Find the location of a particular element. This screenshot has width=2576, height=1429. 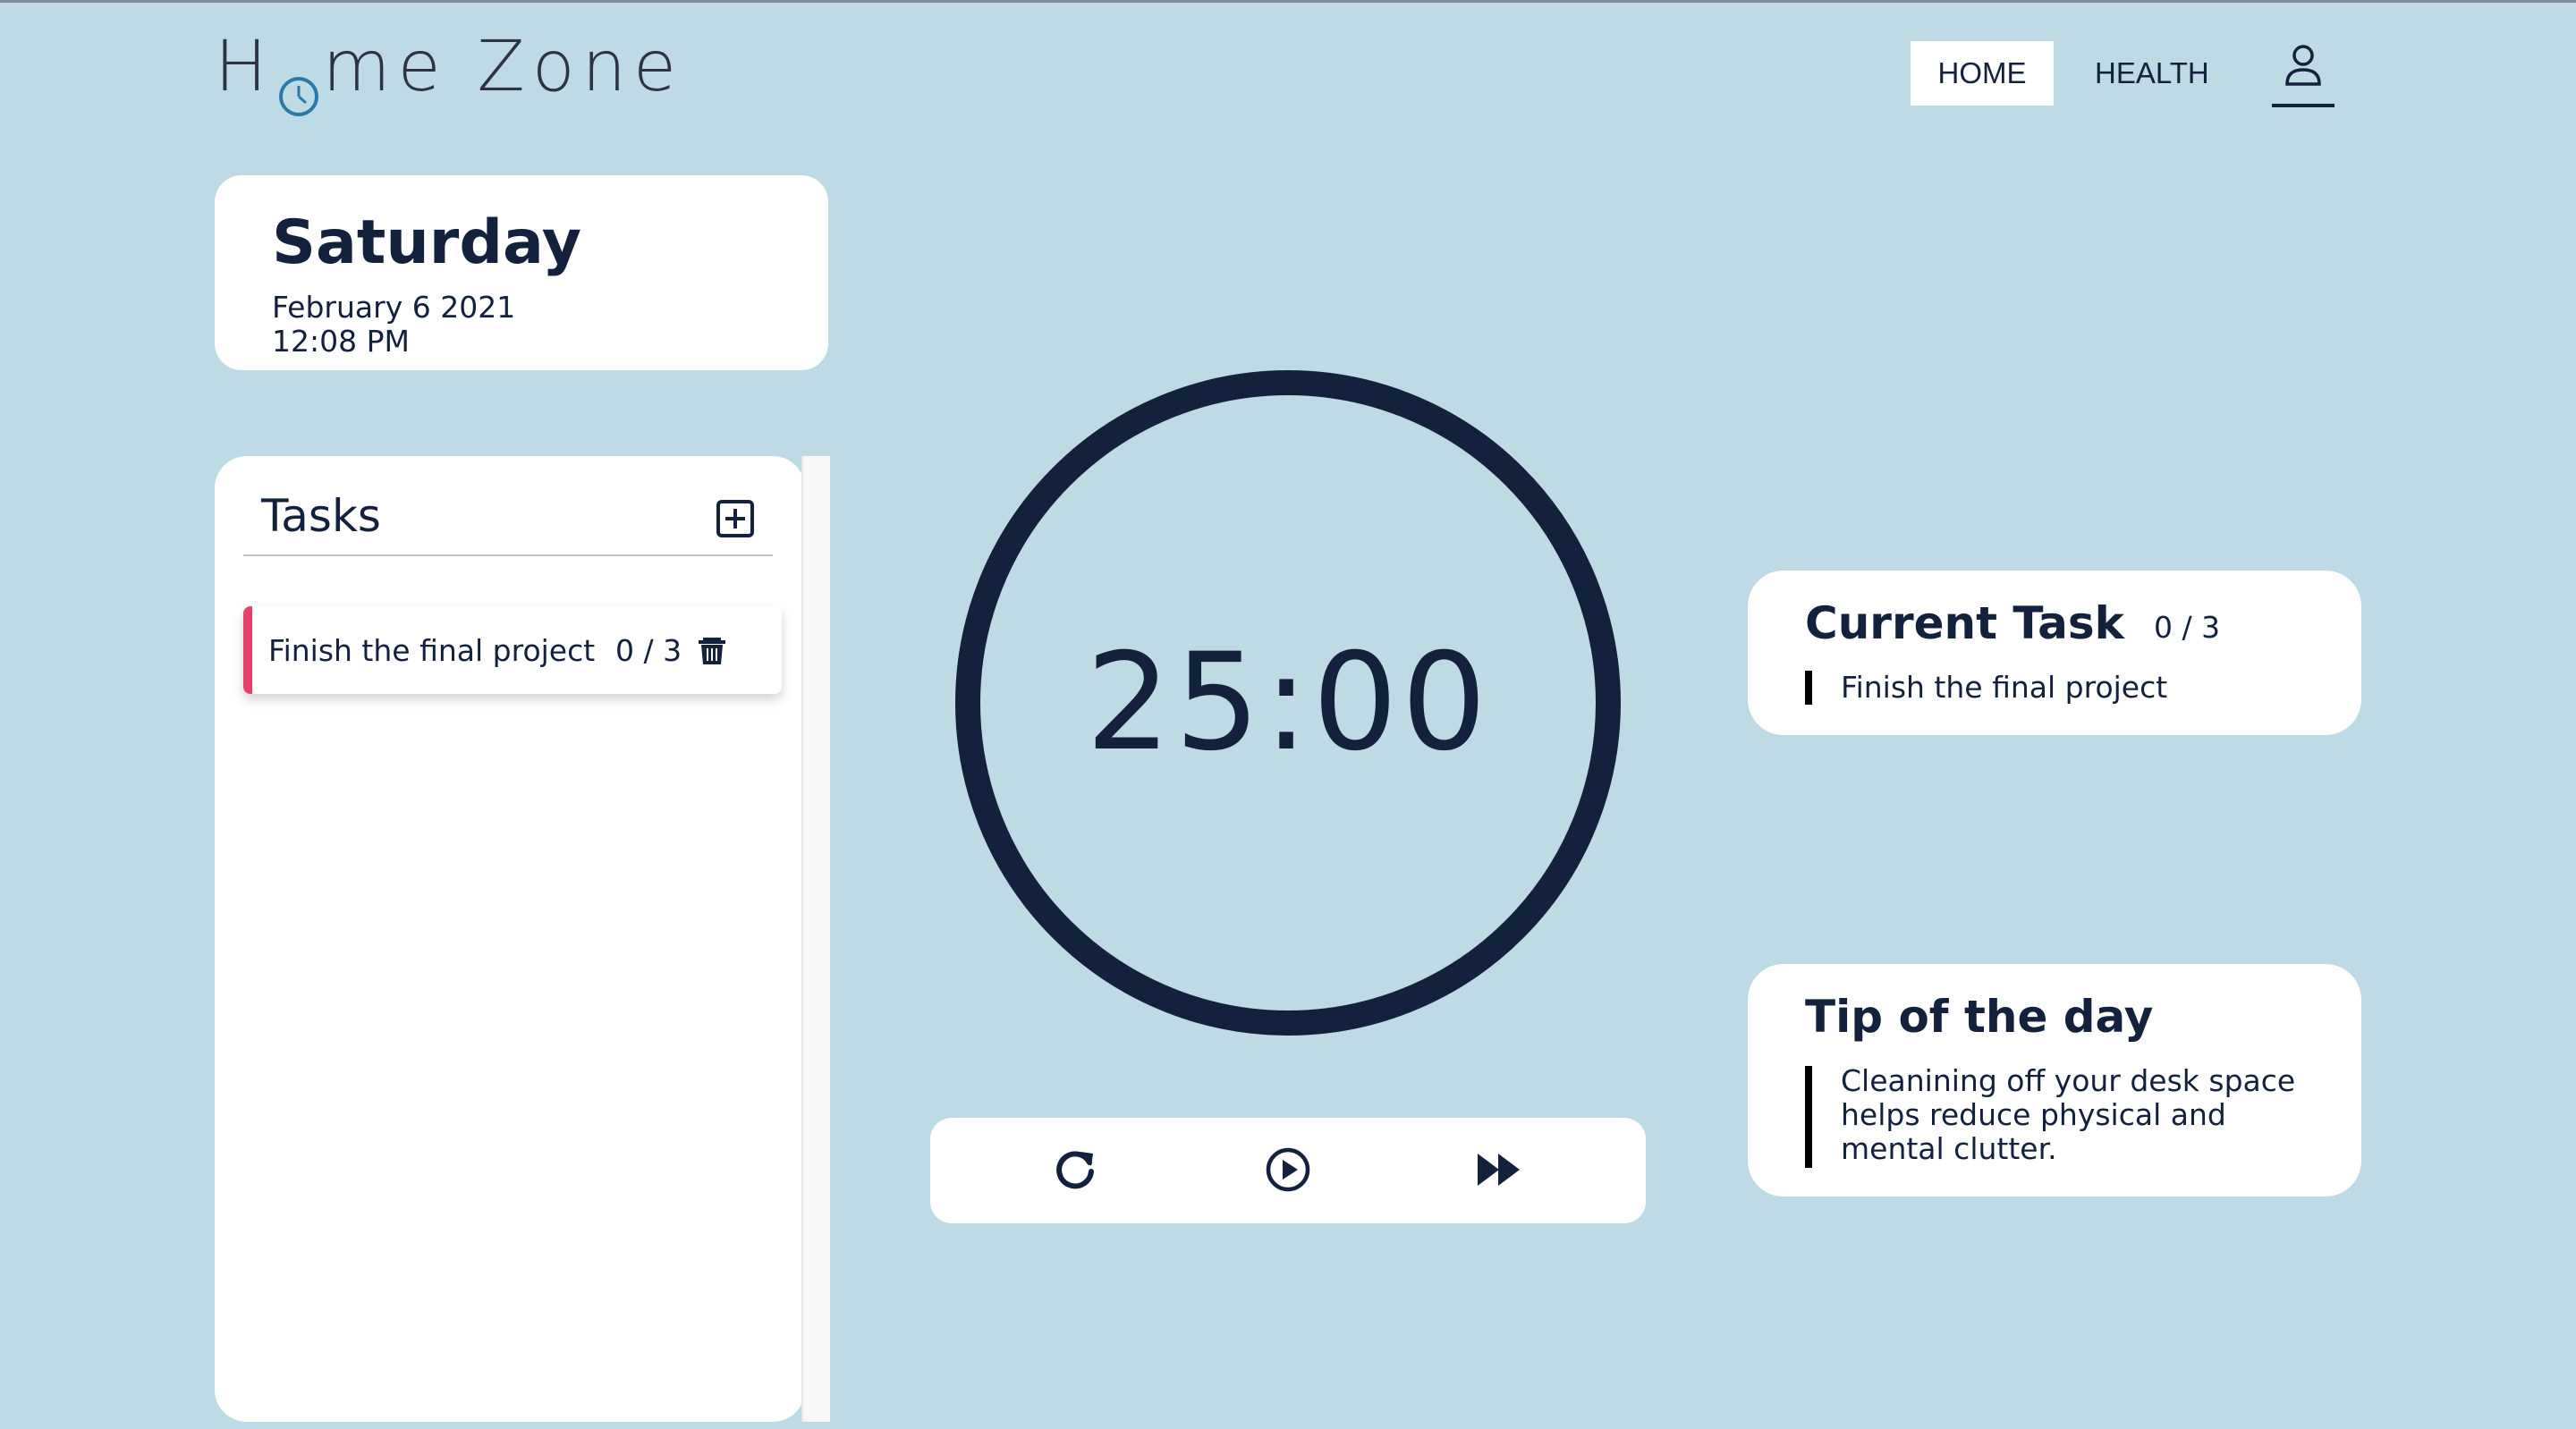

tasks-title: Tasks is located at coordinates (321, 516).